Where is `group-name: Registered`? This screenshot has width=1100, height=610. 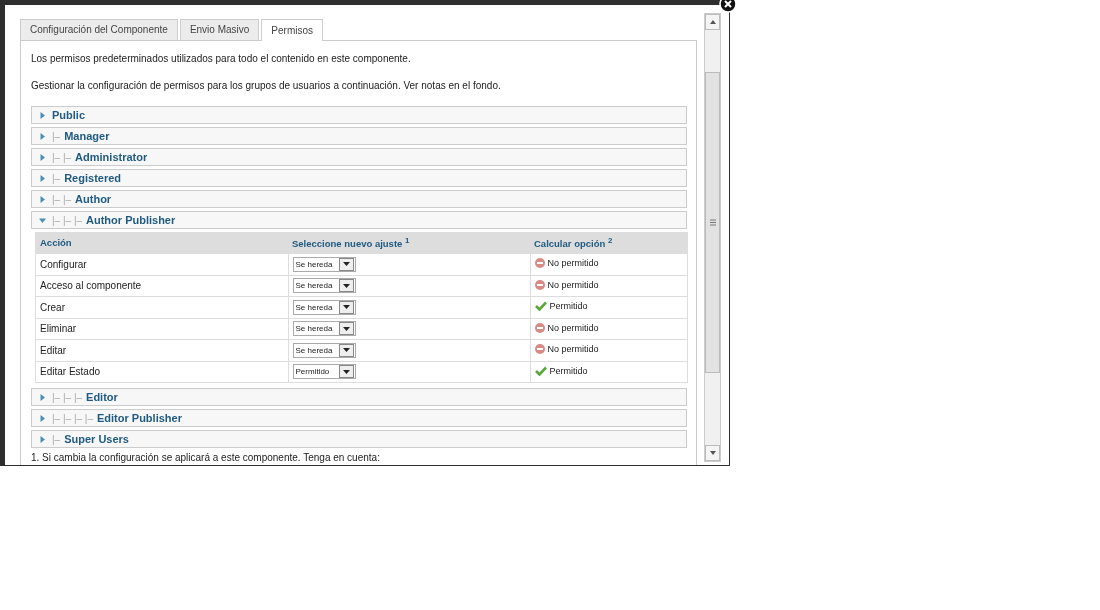 group-name: Registered is located at coordinates (93, 178).